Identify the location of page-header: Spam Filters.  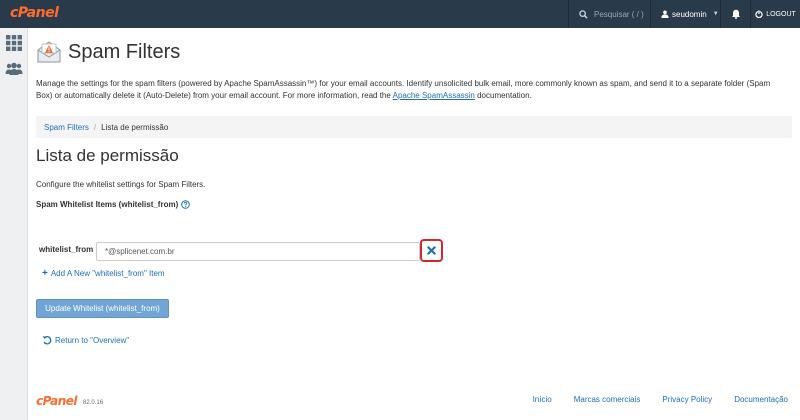
(108, 52).